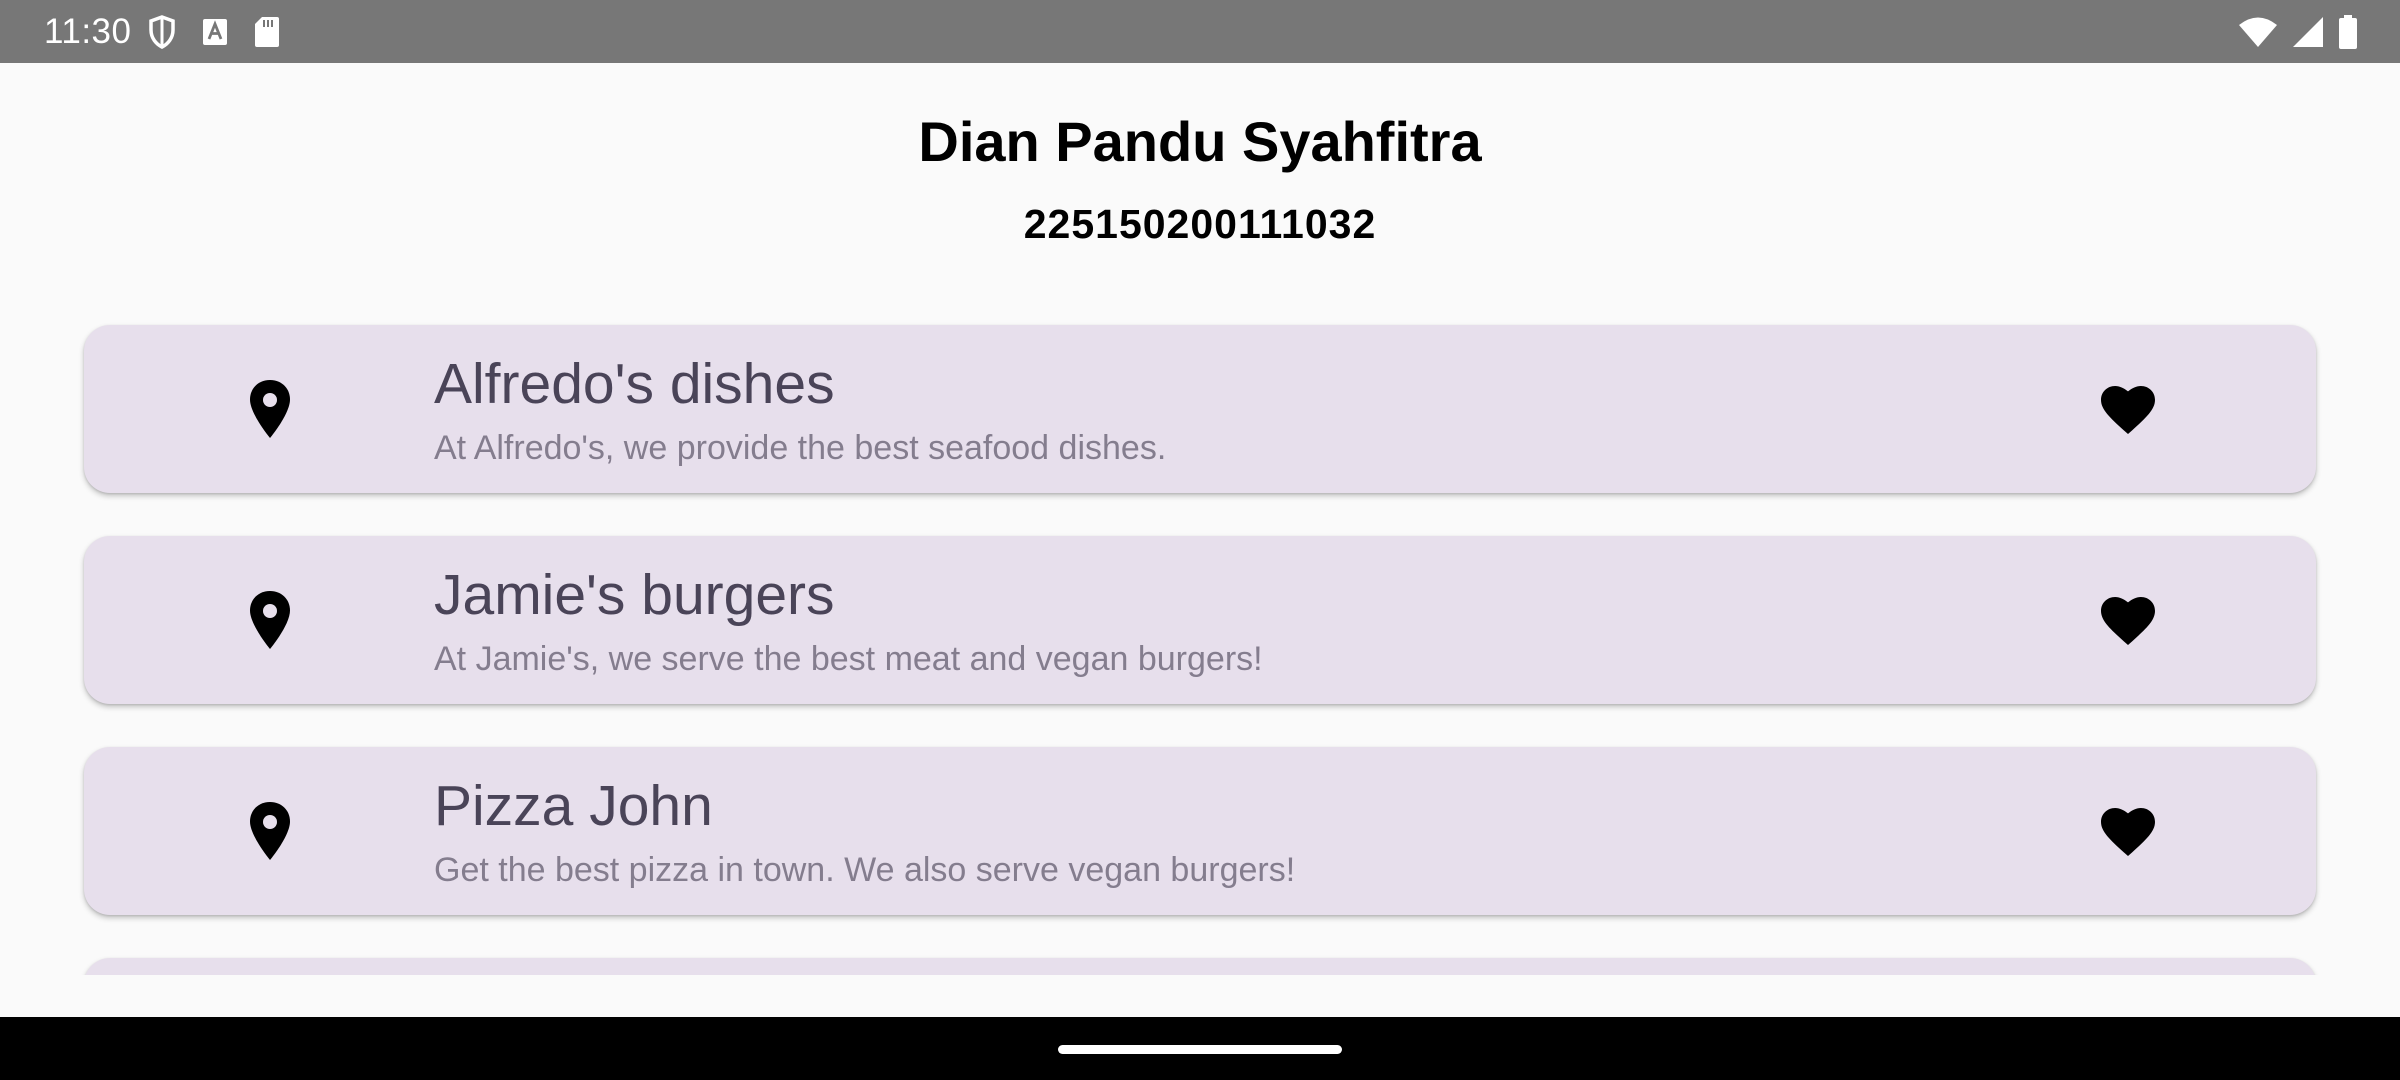 The image size is (2400, 1080). I want to click on home-gesture-handle, so click(1200, 1049).